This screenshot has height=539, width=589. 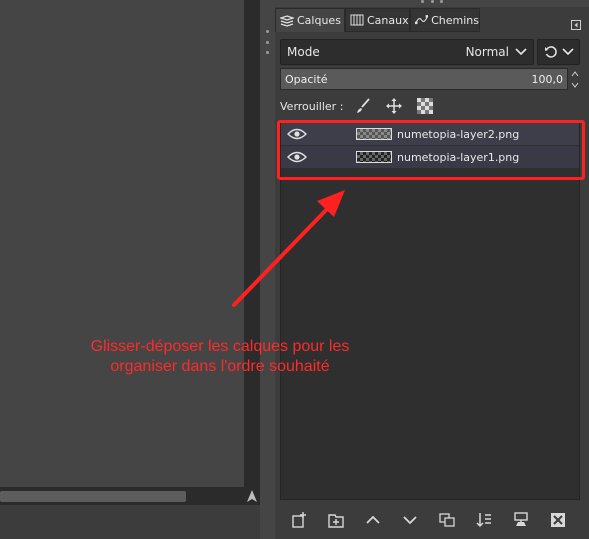 What do you see at coordinates (575, 73) in the screenshot?
I see `spin-up-icon` at bounding box center [575, 73].